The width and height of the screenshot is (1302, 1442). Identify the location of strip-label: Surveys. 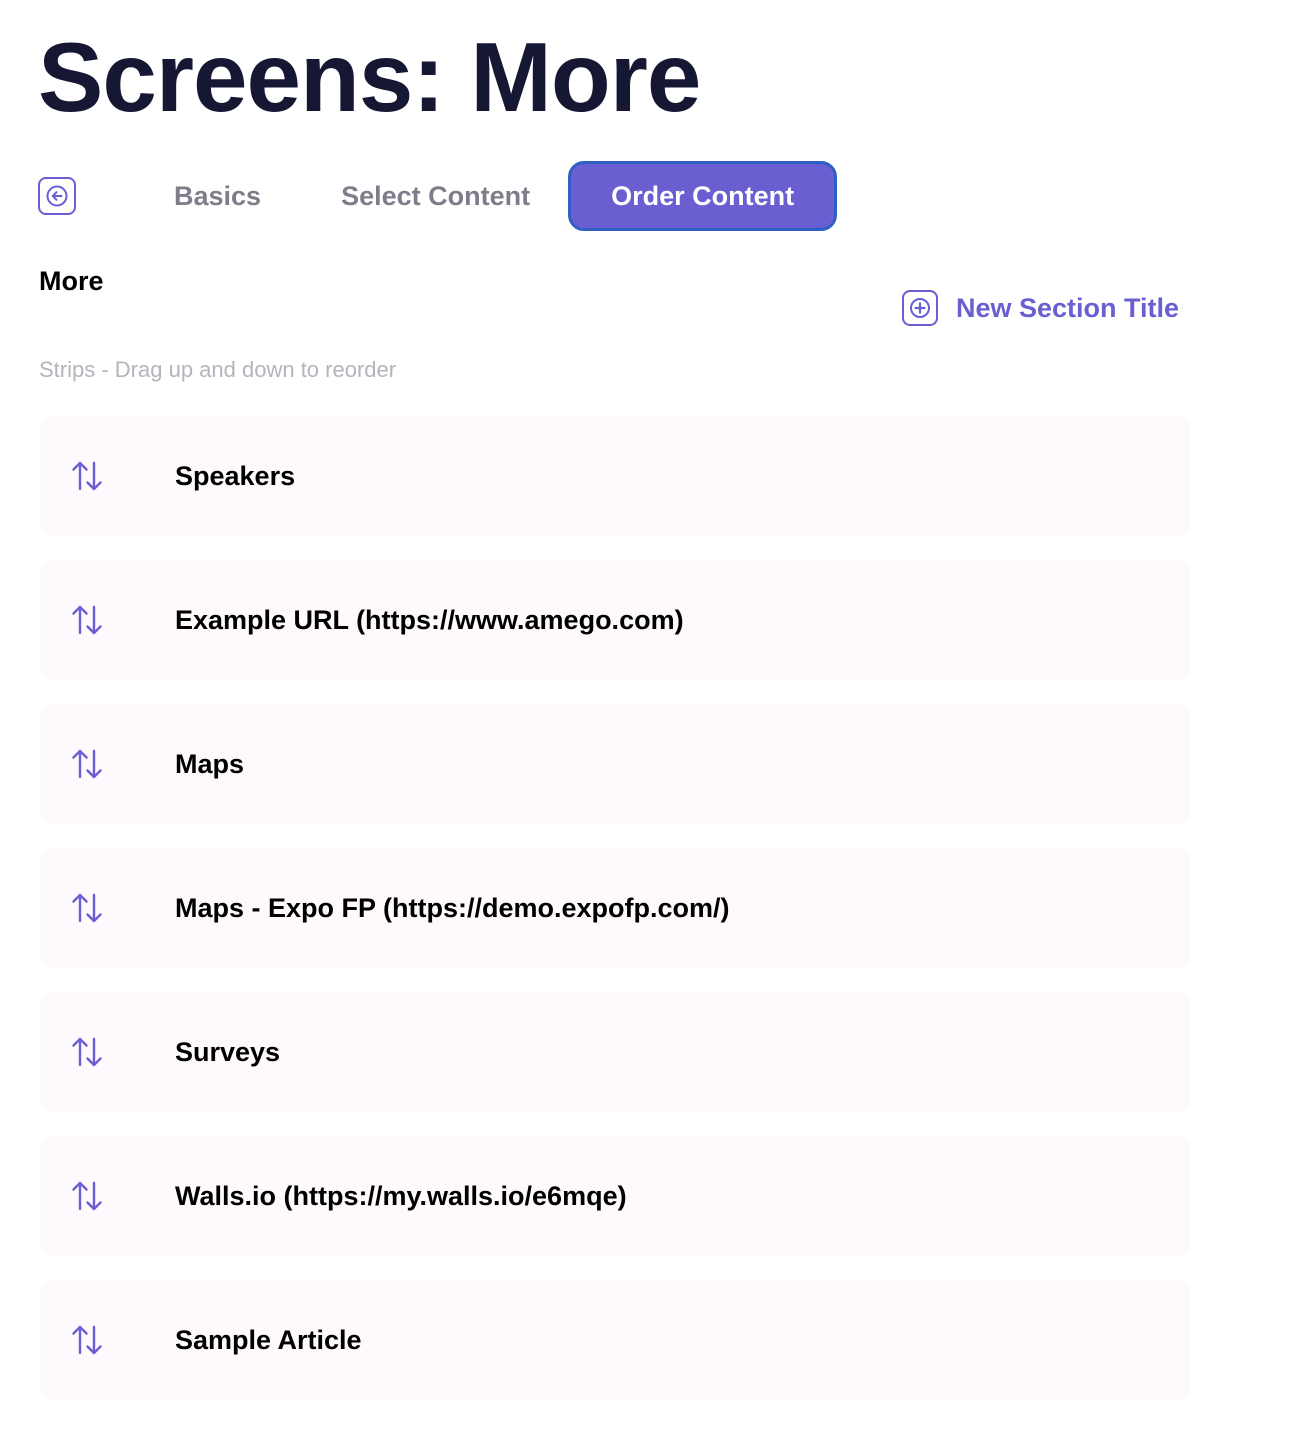
(228, 1051).